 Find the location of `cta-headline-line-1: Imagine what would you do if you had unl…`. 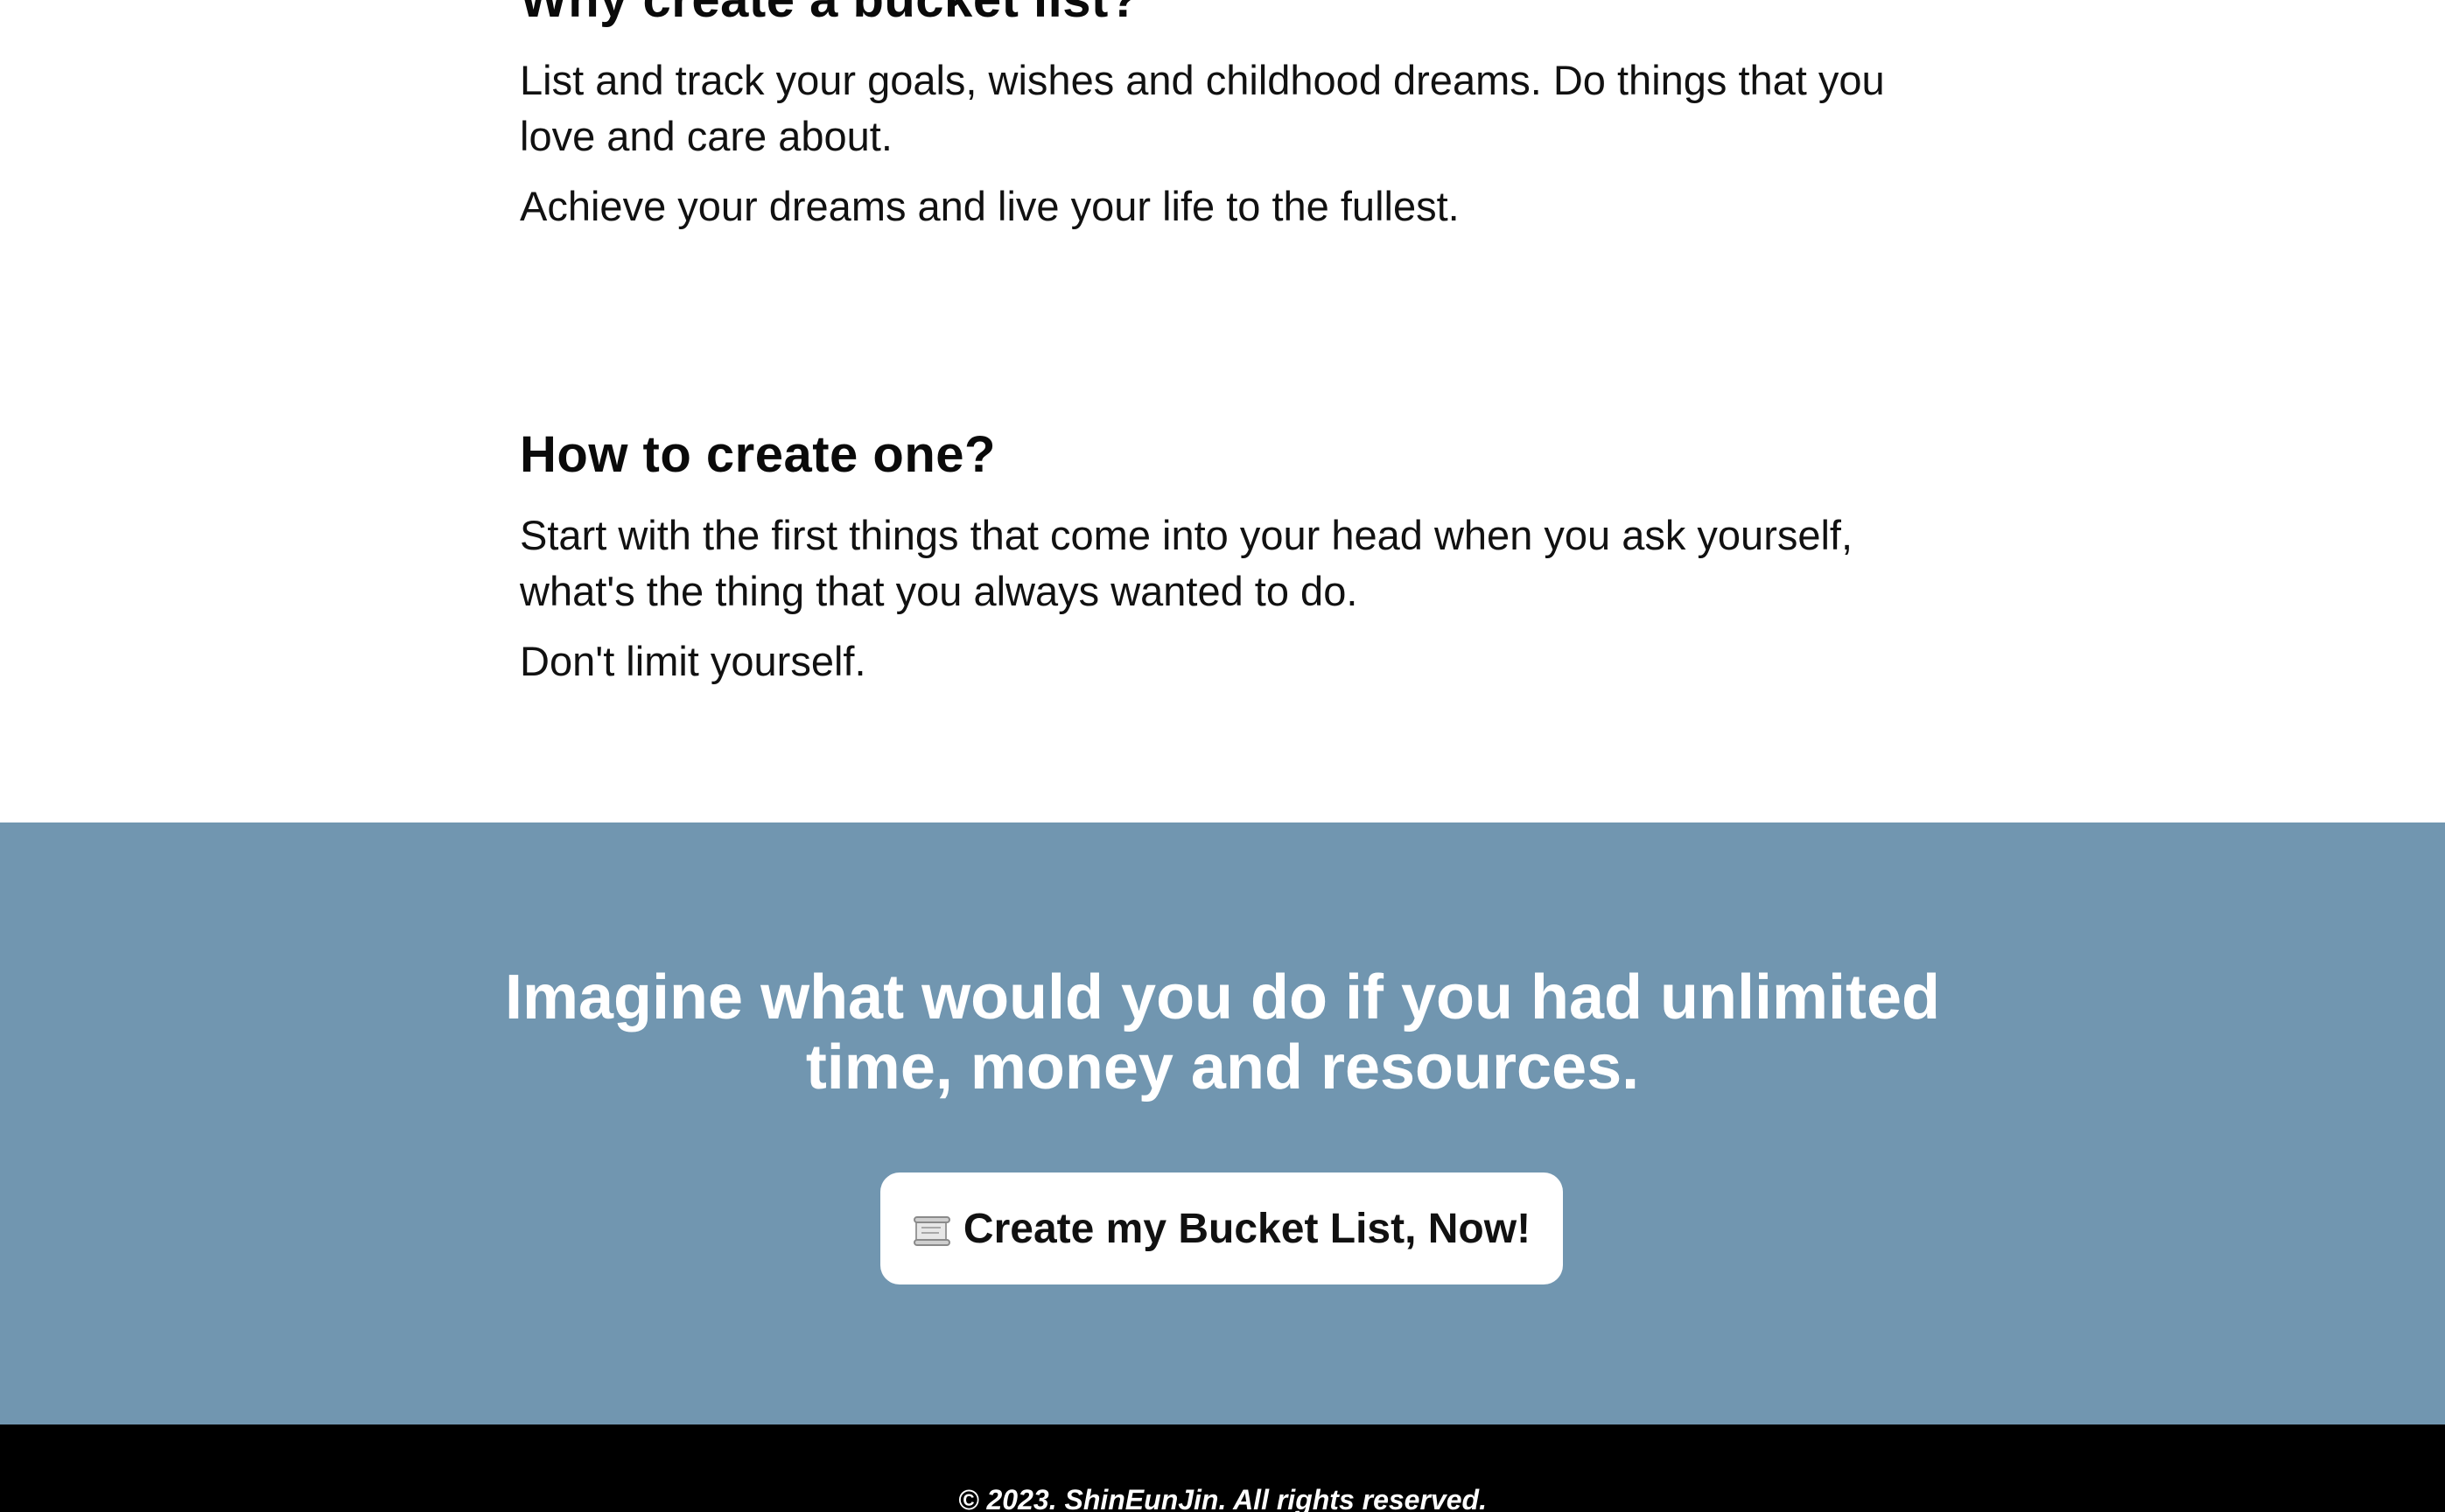

cta-headline-line-1: Imagine what would you do if you had unl… is located at coordinates (1222, 997).